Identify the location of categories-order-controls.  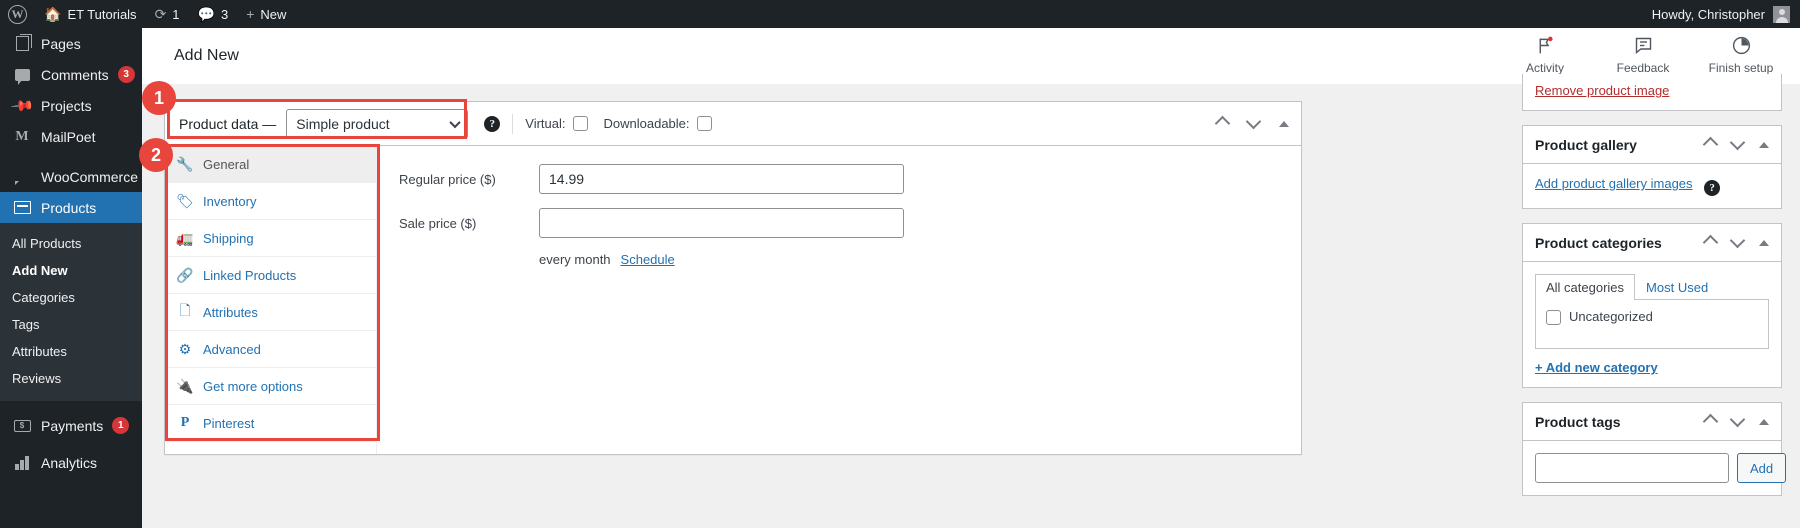
(1735, 241).